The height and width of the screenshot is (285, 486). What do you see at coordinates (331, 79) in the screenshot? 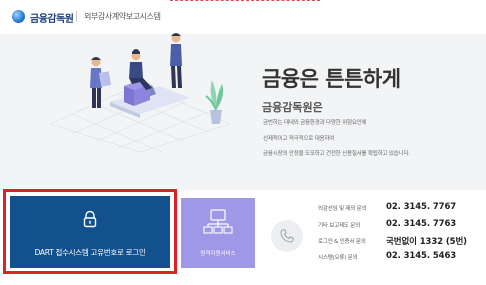
I see `hero-slogan: 금융은 튼튼하게` at bounding box center [331, 79].